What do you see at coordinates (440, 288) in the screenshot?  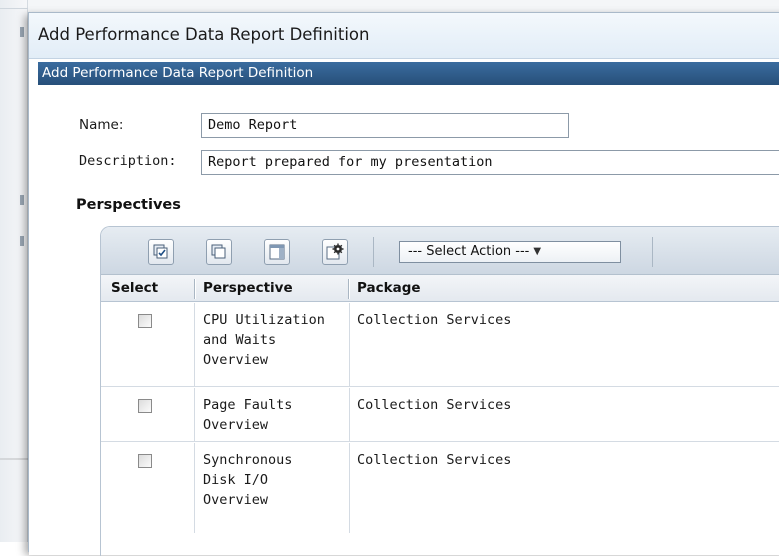 I see `table-header-row: Select Perspective Package` at bounding box center [440, 288].